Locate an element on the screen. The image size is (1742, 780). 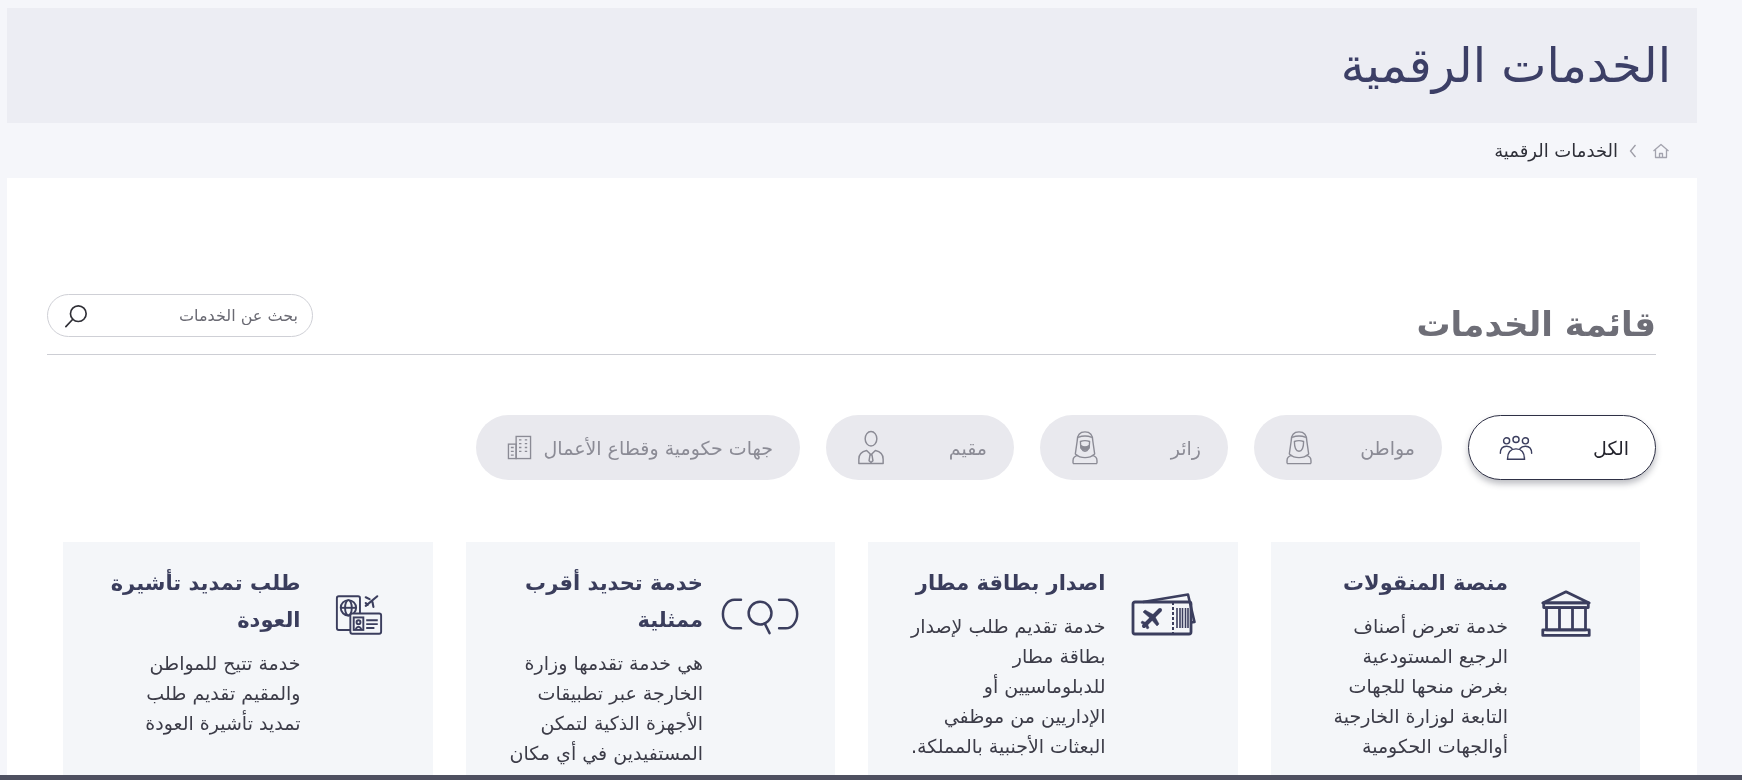
page-title: الخدمات الرقمية is located at coordinates (1505, 66).